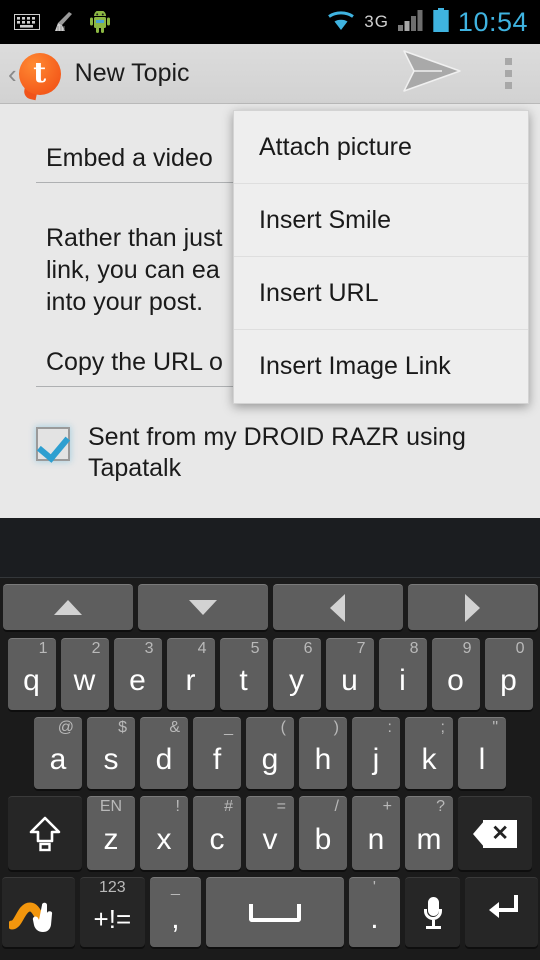 The height and width of the screenshot is (960, 540). I want to click on key-l-label: l, so click(482, 759).